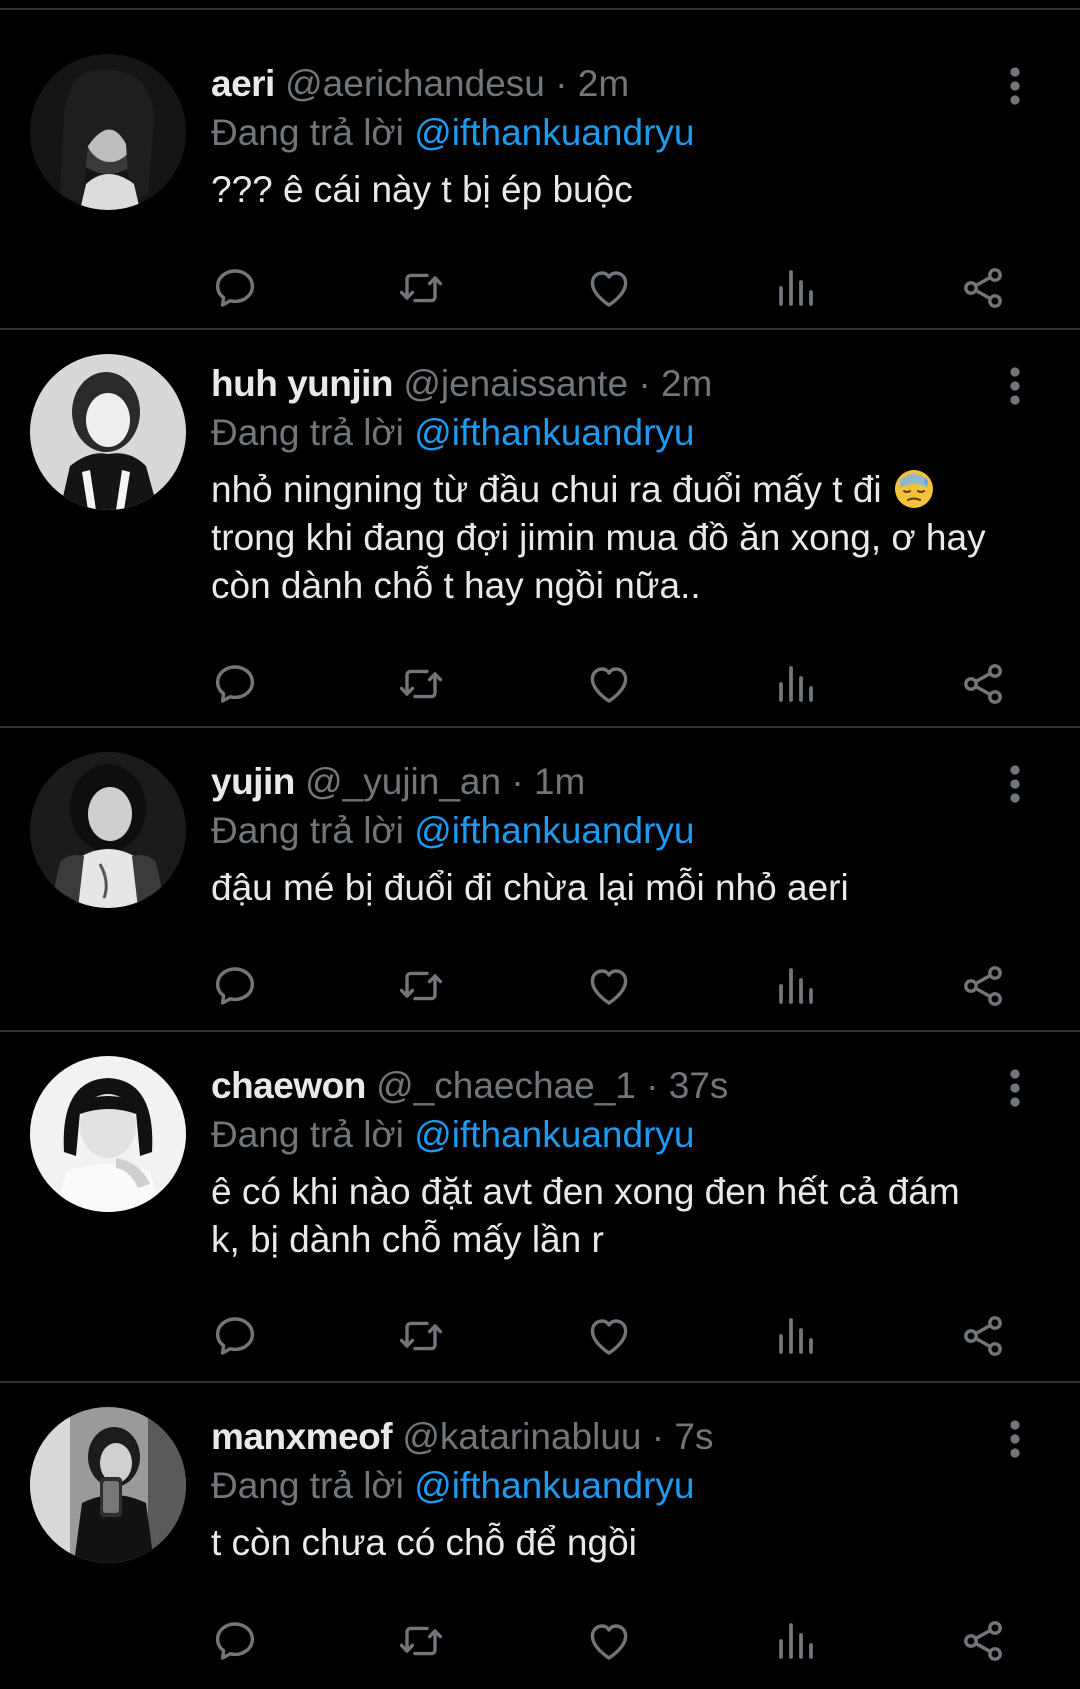  I want to click on timestamp: · 1m, so click(548, 781).